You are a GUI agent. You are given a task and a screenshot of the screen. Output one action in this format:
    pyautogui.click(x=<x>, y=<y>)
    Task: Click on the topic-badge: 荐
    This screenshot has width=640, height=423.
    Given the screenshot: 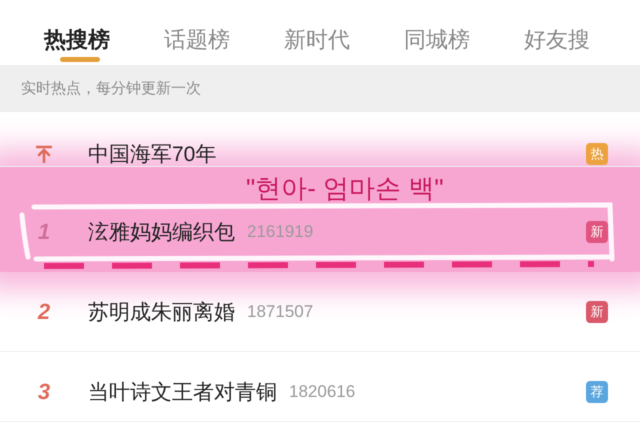 What is the action you would take?
    pyautogui.click(x=597, y=391)
    